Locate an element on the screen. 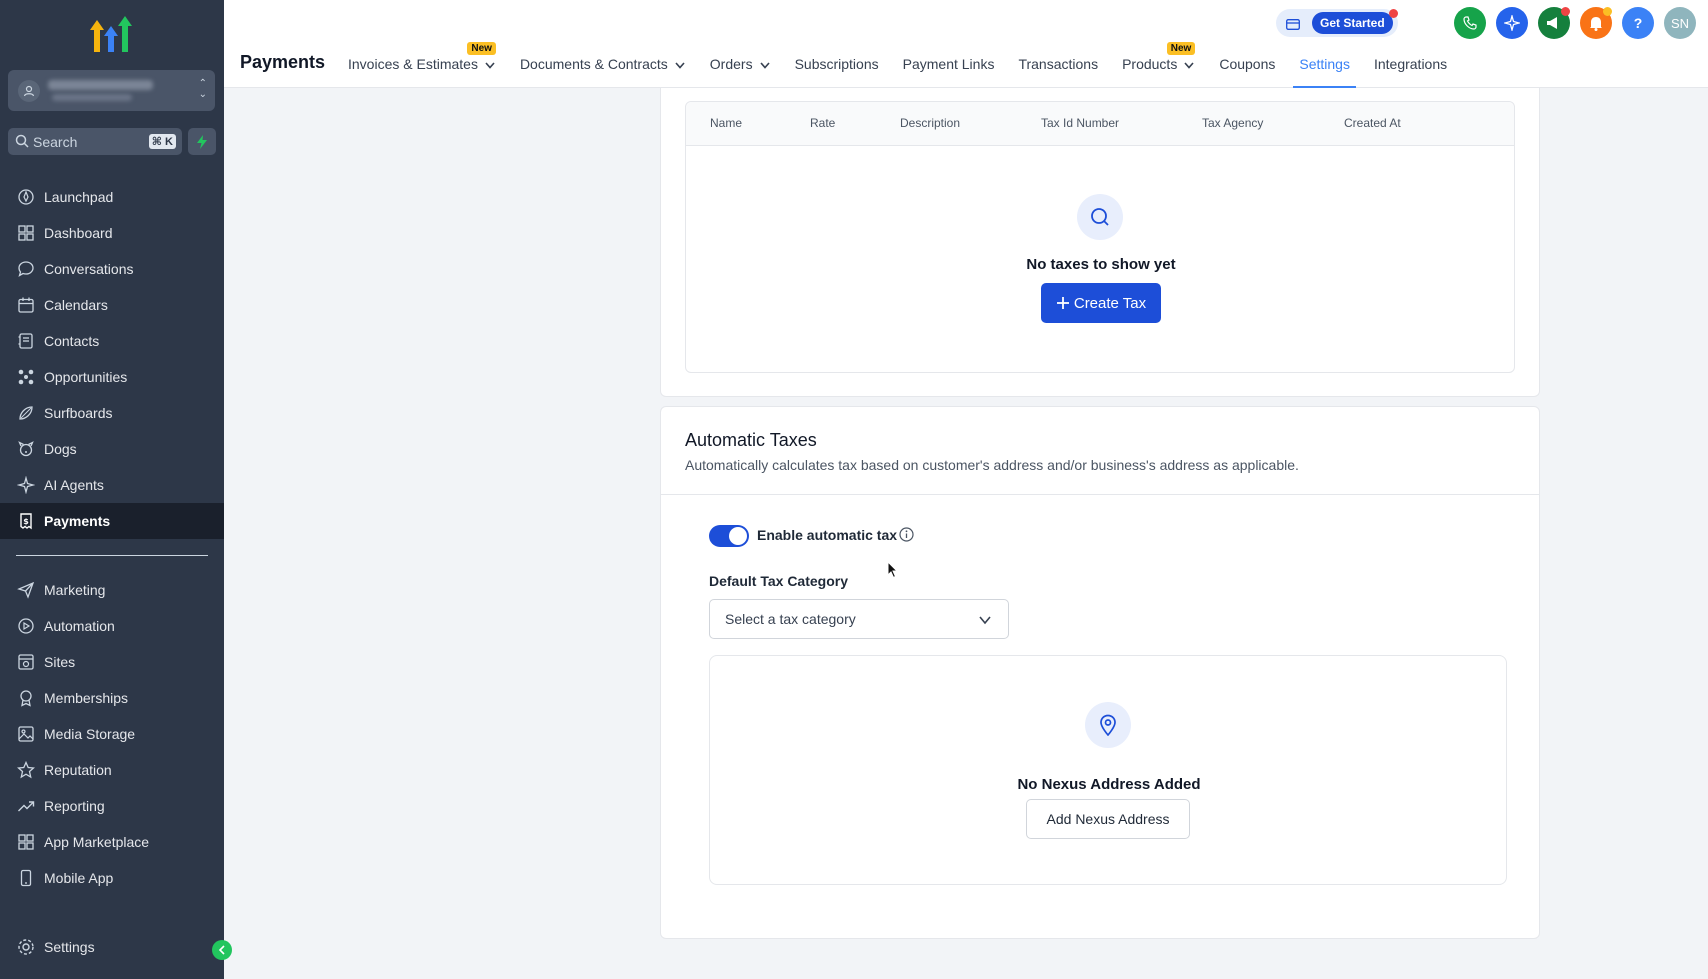 This screenshot has height=979, width=1708. info-icon is located at coordinates (906, 537).